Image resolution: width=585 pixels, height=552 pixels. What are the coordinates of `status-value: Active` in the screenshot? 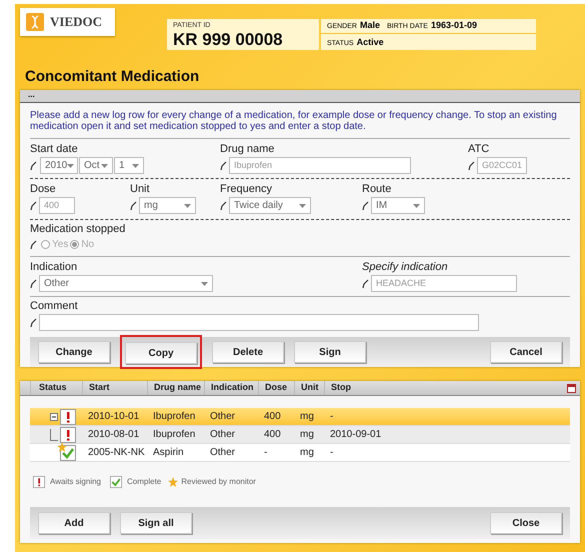 It's located at (370, 42).